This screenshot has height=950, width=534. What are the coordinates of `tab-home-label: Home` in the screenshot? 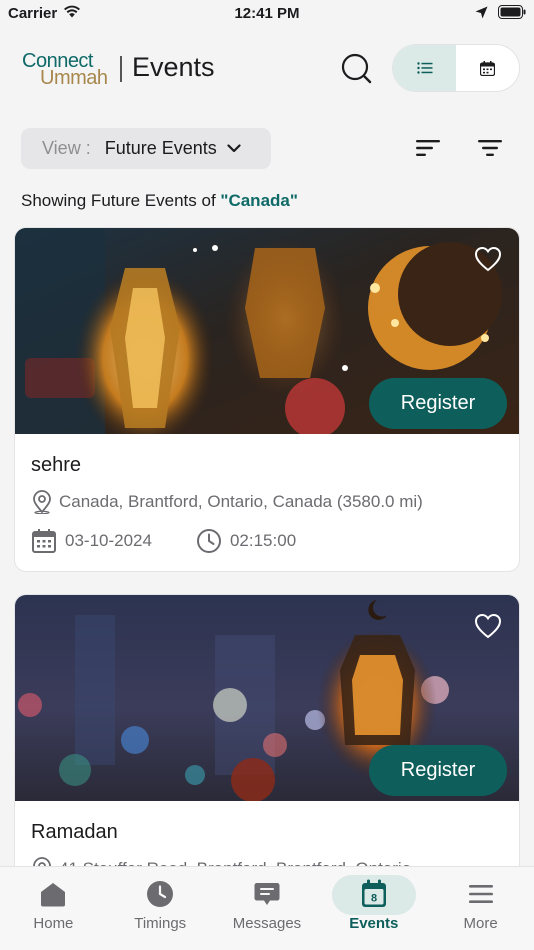 It's located at (53, 923).